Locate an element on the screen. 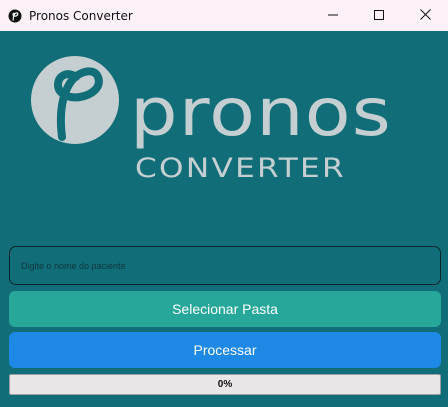 The width and height of the screenshot is (448, 407). progress-bar: 0% is located at coordinates (225, 384).